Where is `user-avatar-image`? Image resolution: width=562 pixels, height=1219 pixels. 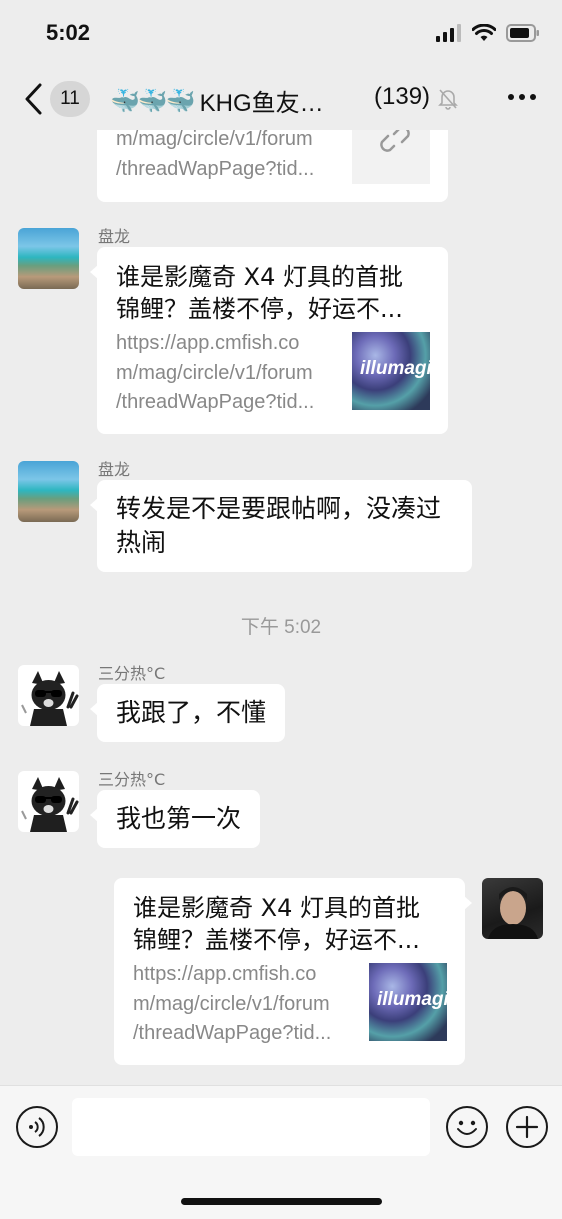 user-avatar-image is located at coordinates (513, 913).